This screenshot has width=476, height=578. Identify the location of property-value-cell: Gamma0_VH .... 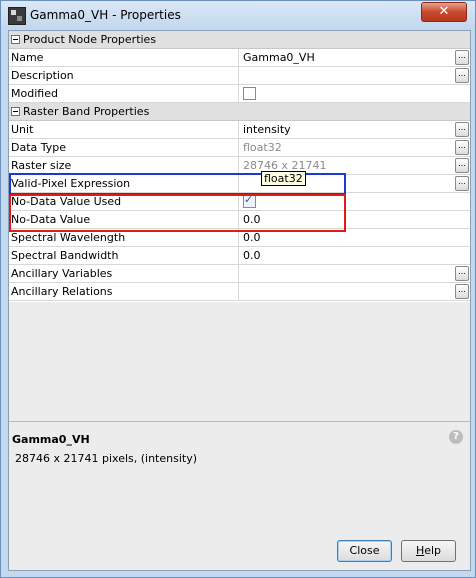
(354, 57).